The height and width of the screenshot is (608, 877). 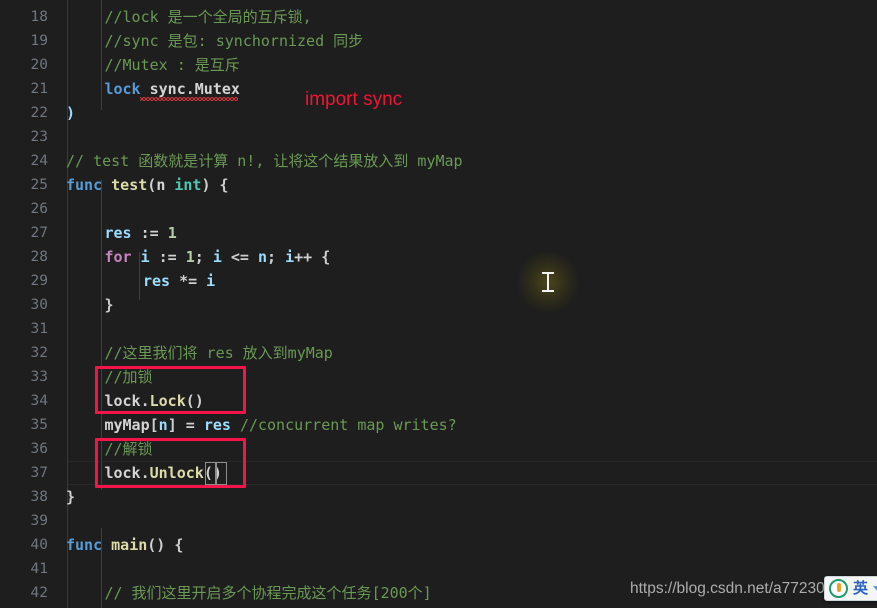 I want to click on code-text: res *= i, so click(x=179, y=281).